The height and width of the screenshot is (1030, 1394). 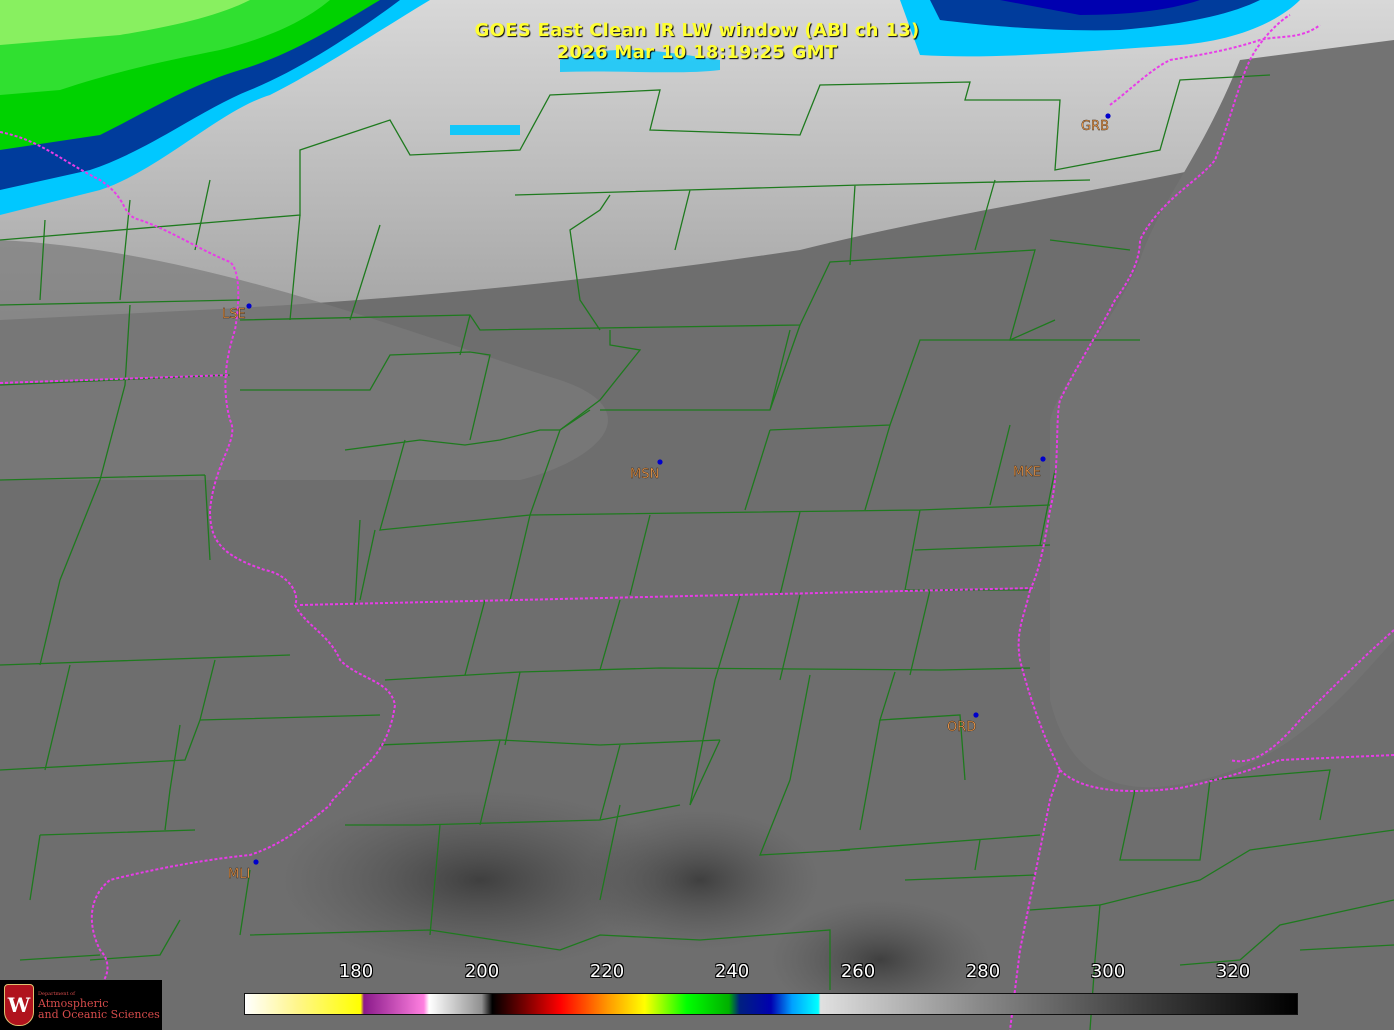 I want to click on station-label-mke: MKE, so click(x=1027, y=472).